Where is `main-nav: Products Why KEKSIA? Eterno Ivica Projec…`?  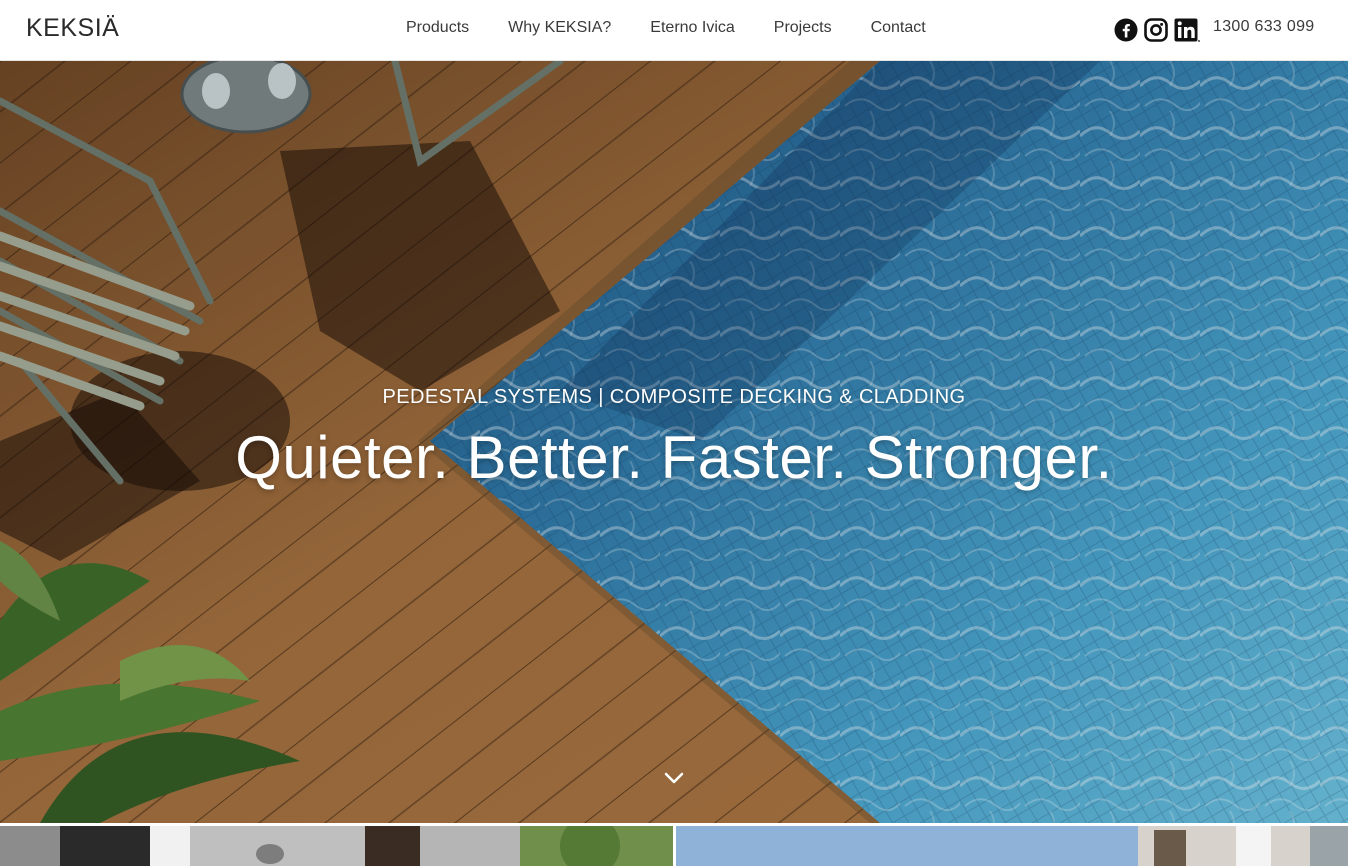 main-nav: Products Why KEKSIA? Eterno Ivica Projec… is located at coordinates (666, 28).